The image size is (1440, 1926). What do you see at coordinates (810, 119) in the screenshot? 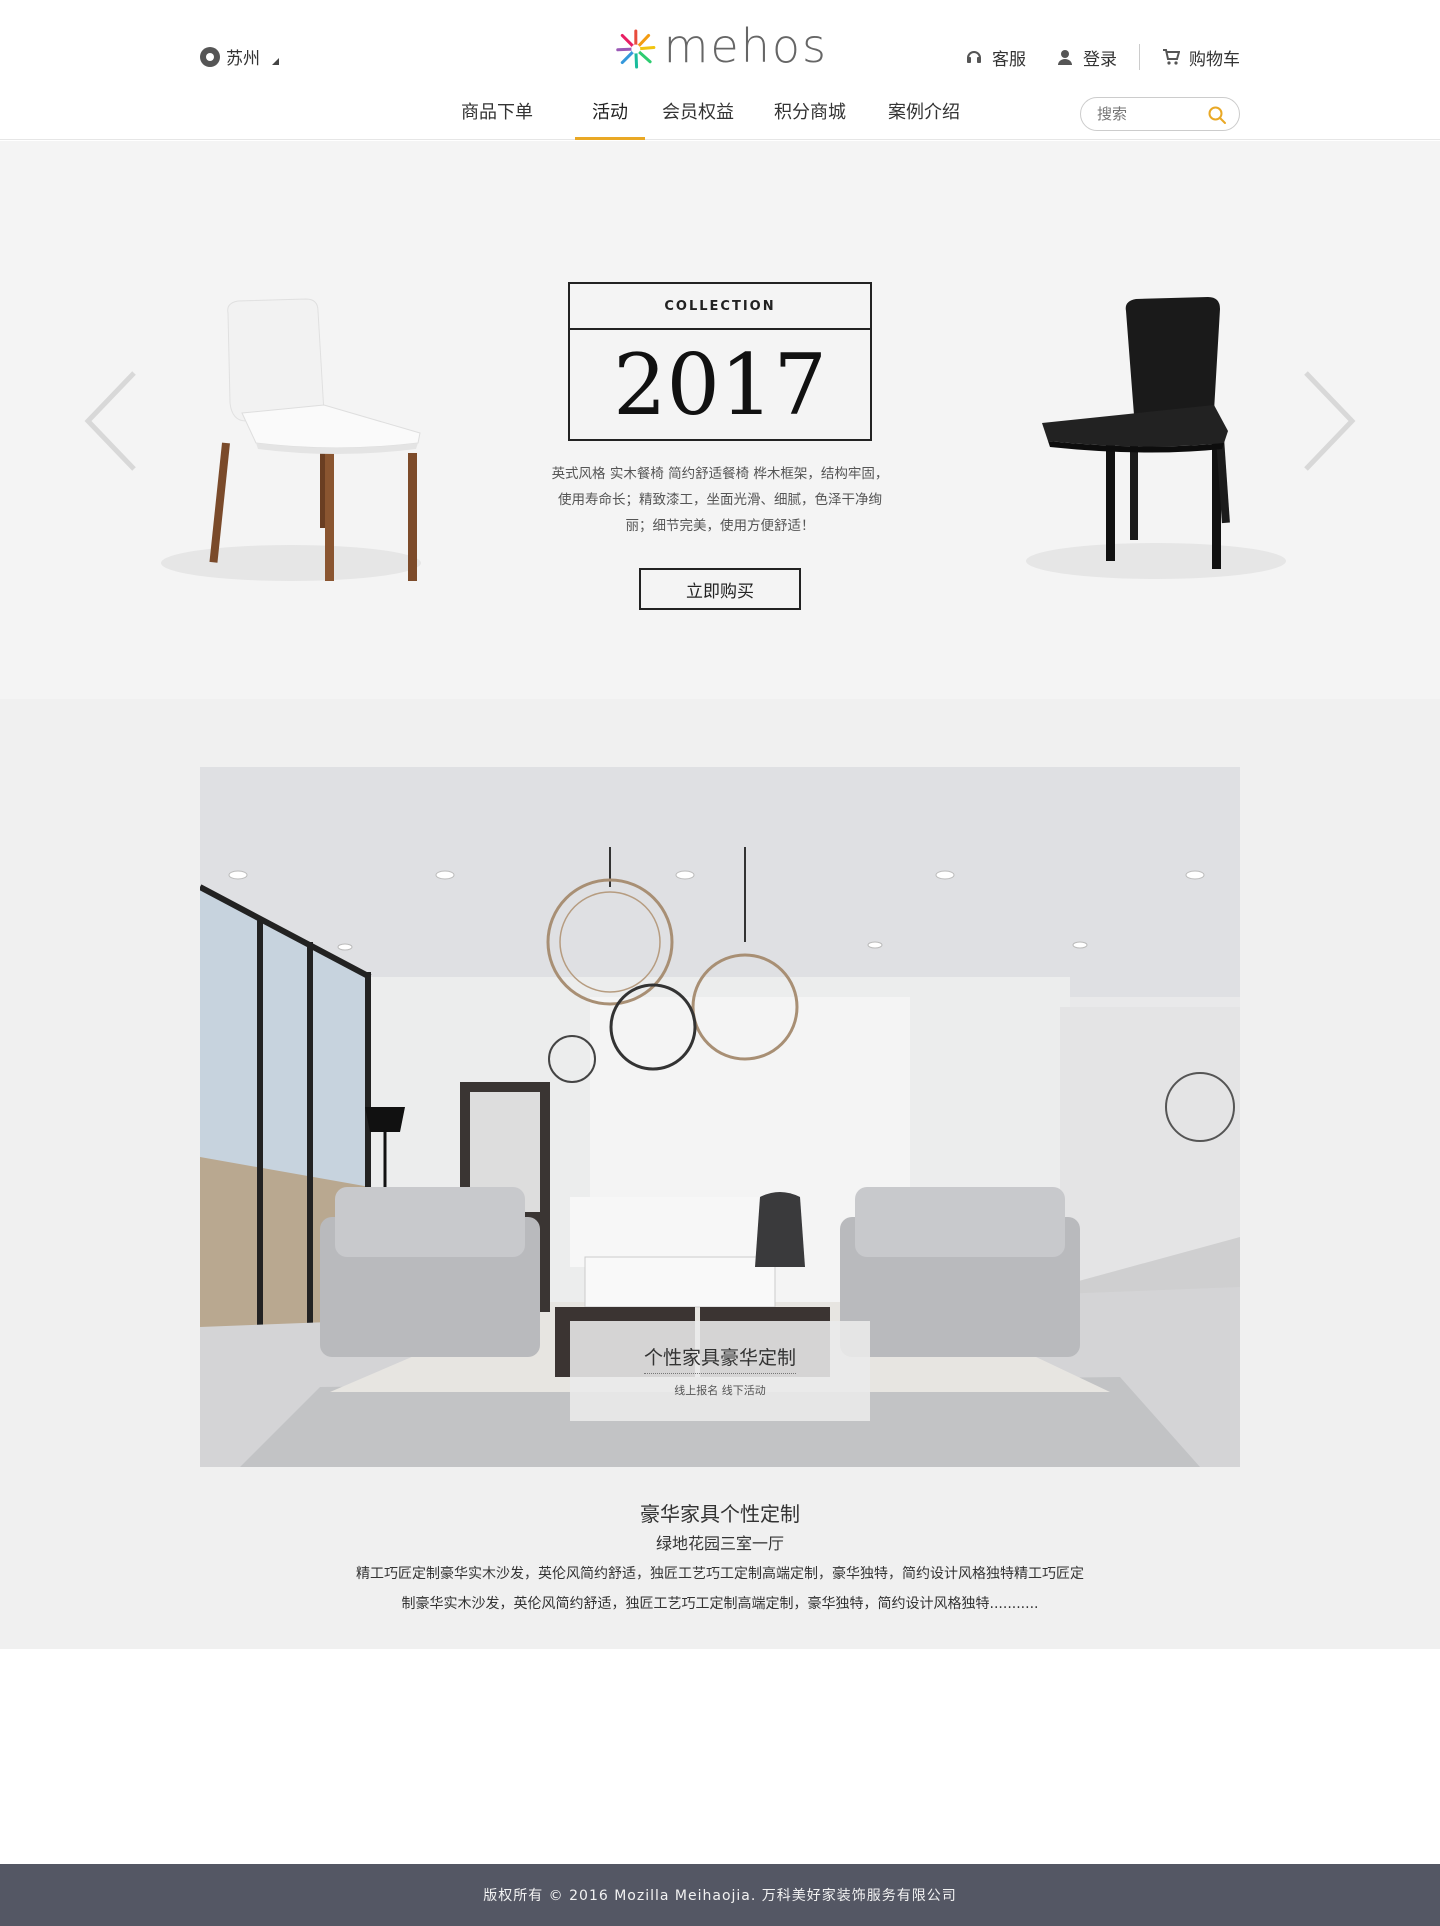
I see `nav-item-points-mall: 积分商城` at bounding box center [810, 119].